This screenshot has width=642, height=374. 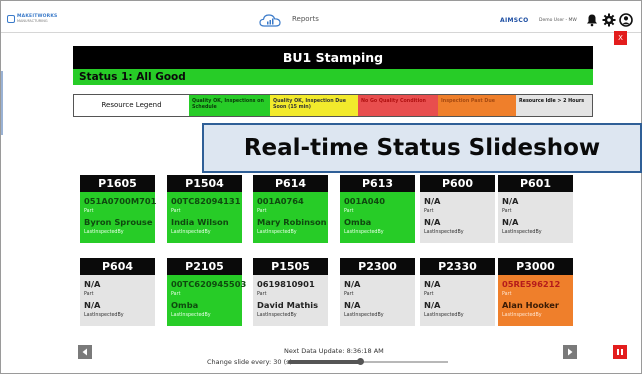 What do you see at coordinates (333, 57) in the screenshot?
I see `page-title: BU1 Stamping` at bounding box center [333, 57].